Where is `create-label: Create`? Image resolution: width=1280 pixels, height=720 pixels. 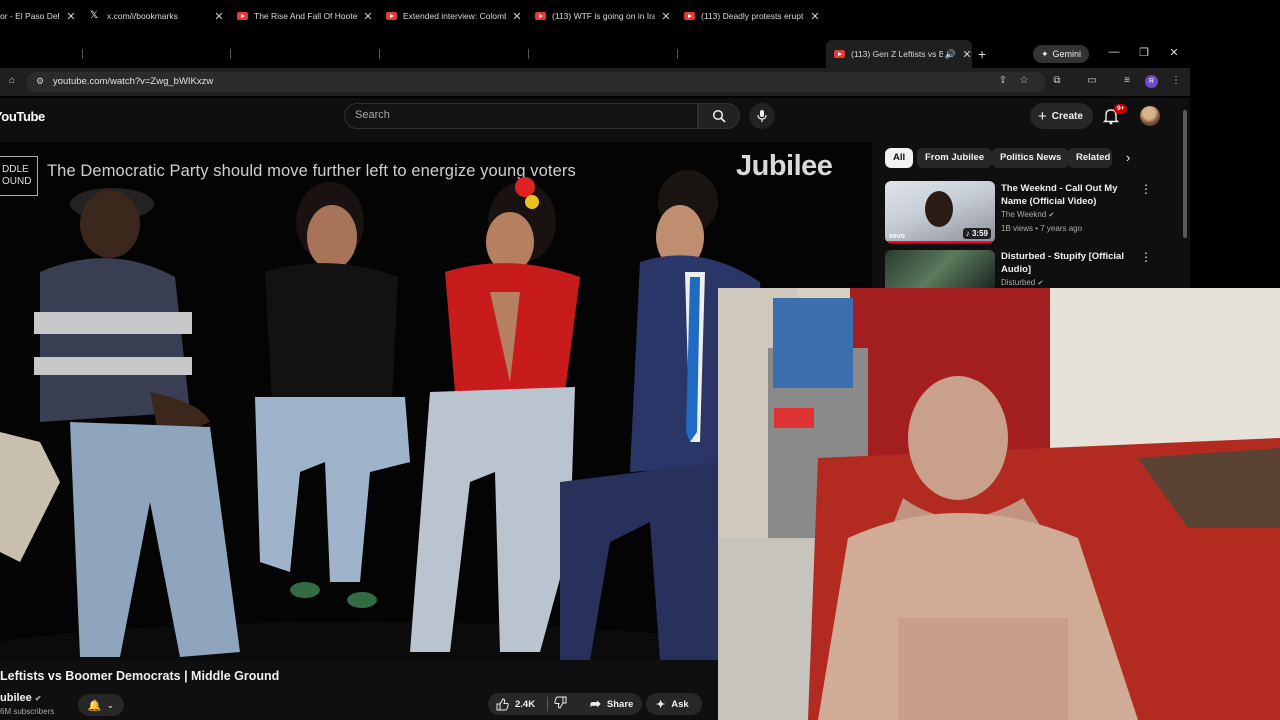 create-label: Create is located at coordinates (1067, 116).